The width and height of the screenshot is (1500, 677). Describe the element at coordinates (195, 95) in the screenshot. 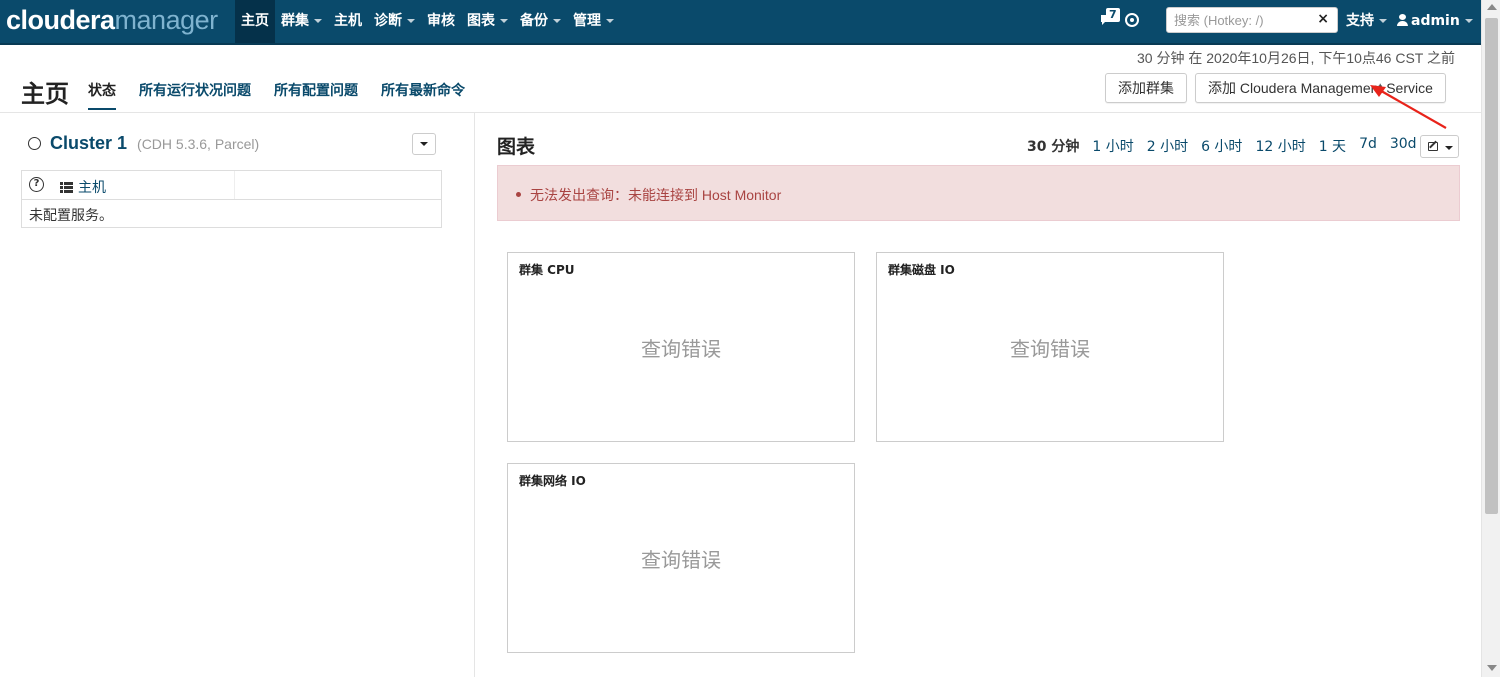

I see `tab-all-health-issues: 所有运行状况问题` at that location.